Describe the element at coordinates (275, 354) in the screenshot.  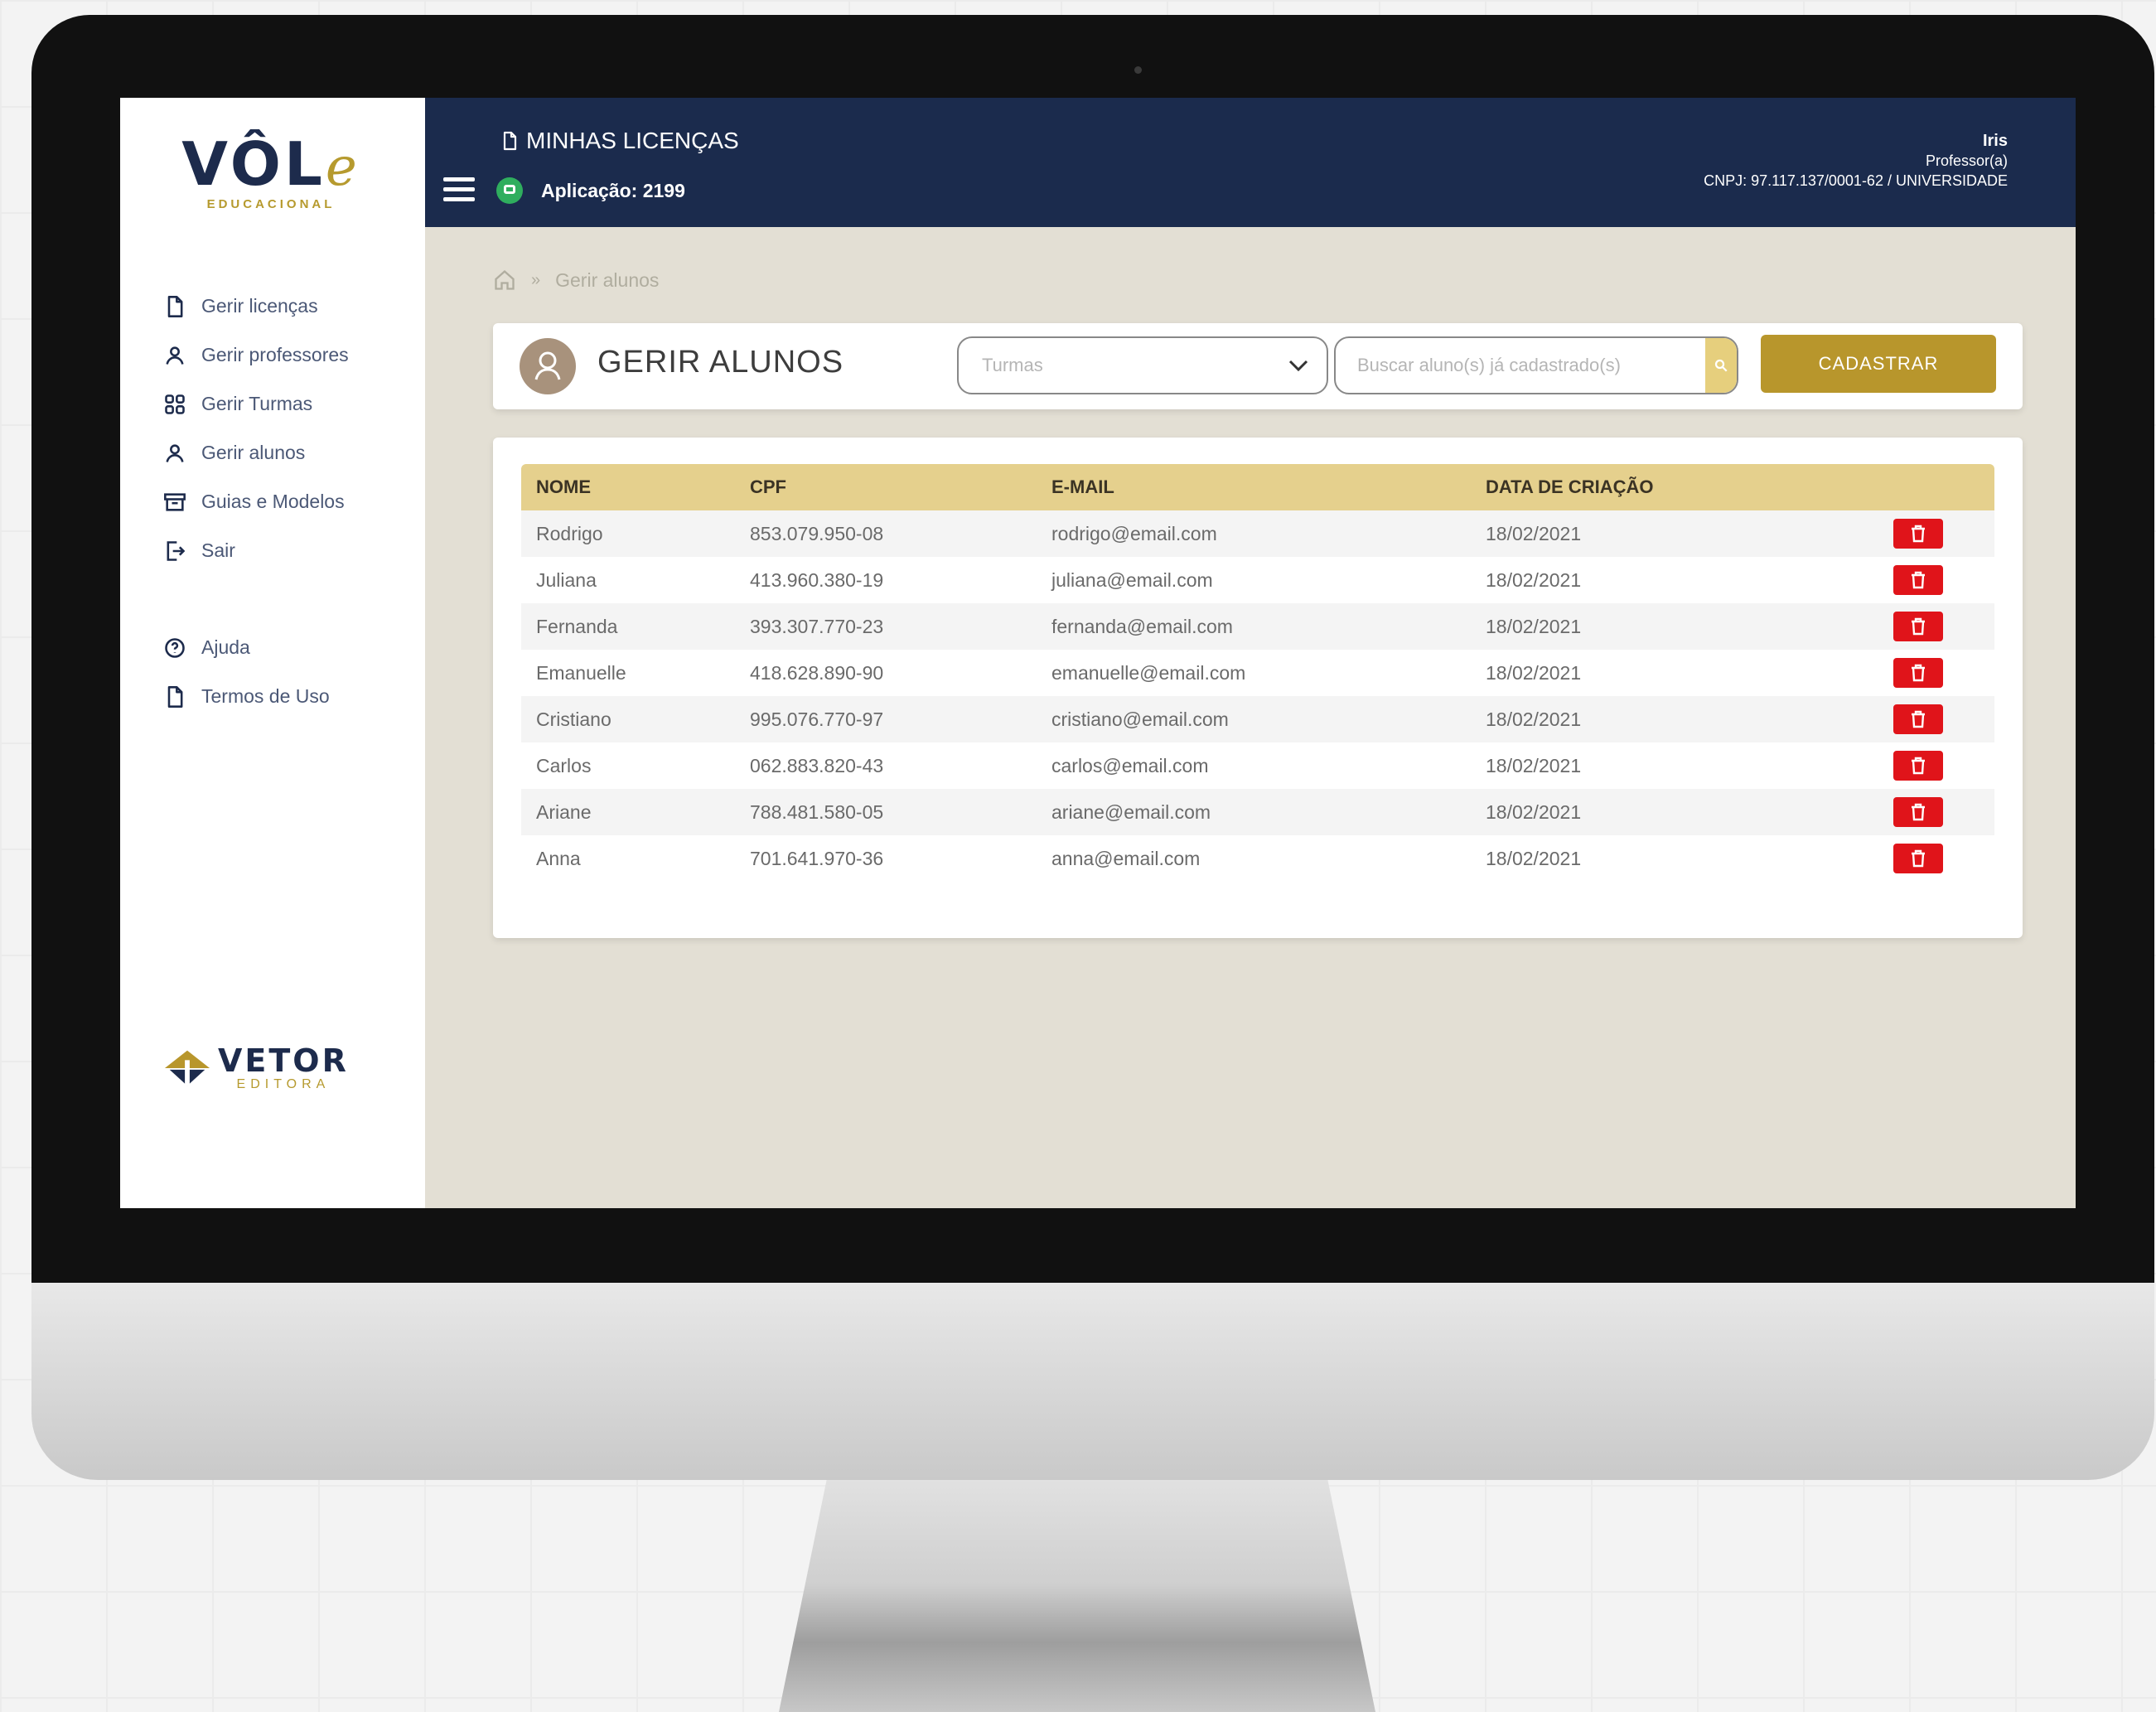
I see `sidebar-item-label: Gerir professores` at that location.